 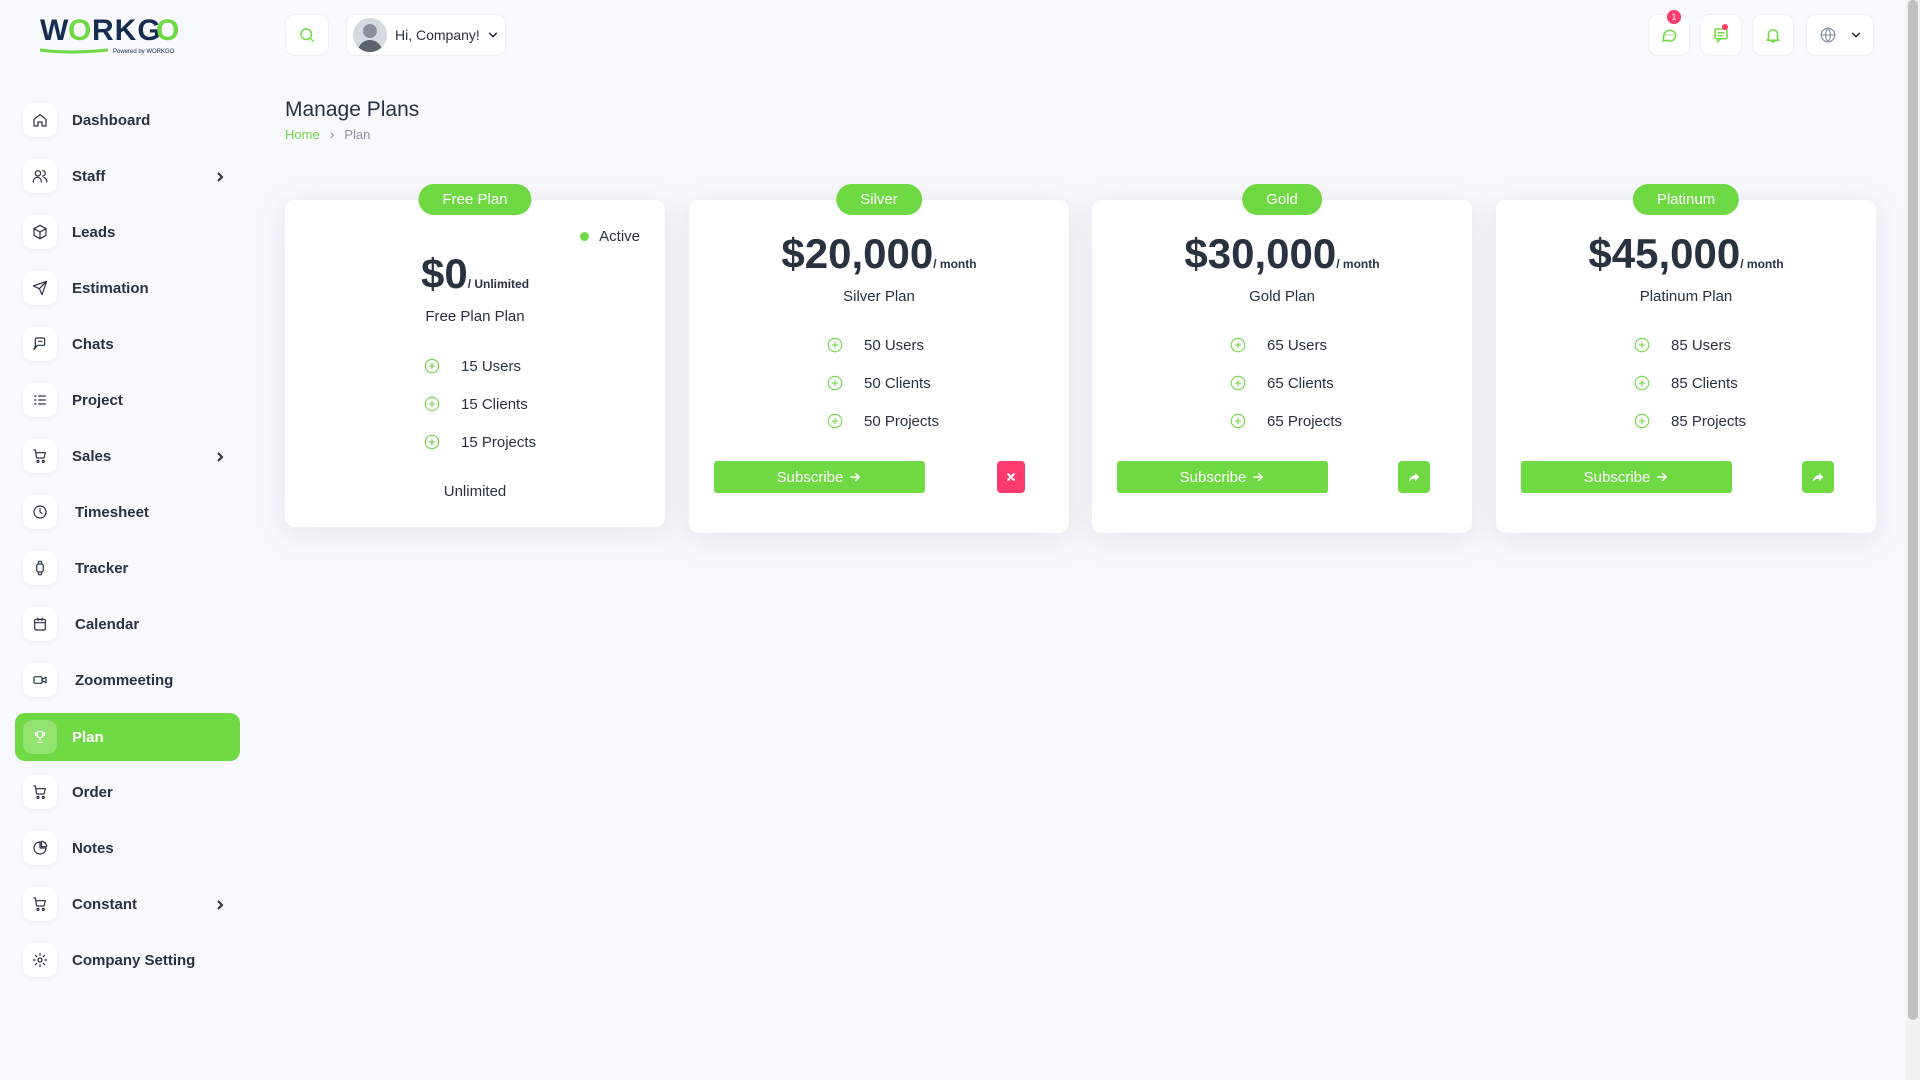 I want to click on feature-label: 15 Projects, so click(x=499, y=442).